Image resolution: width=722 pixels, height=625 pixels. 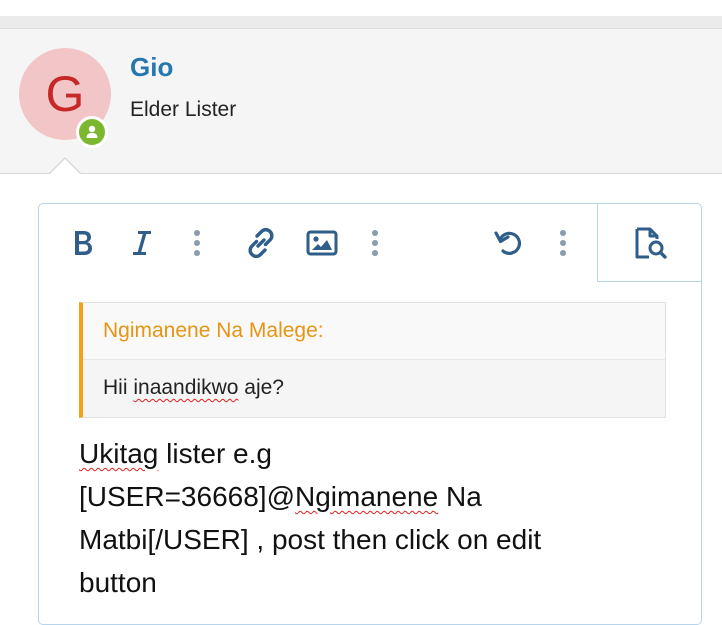 I want to click on message-word-misspelled: Ngimanene, so click(x=367, y=496).